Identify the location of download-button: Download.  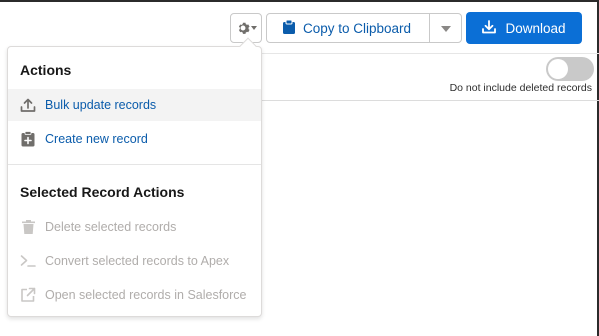
(524, 28).